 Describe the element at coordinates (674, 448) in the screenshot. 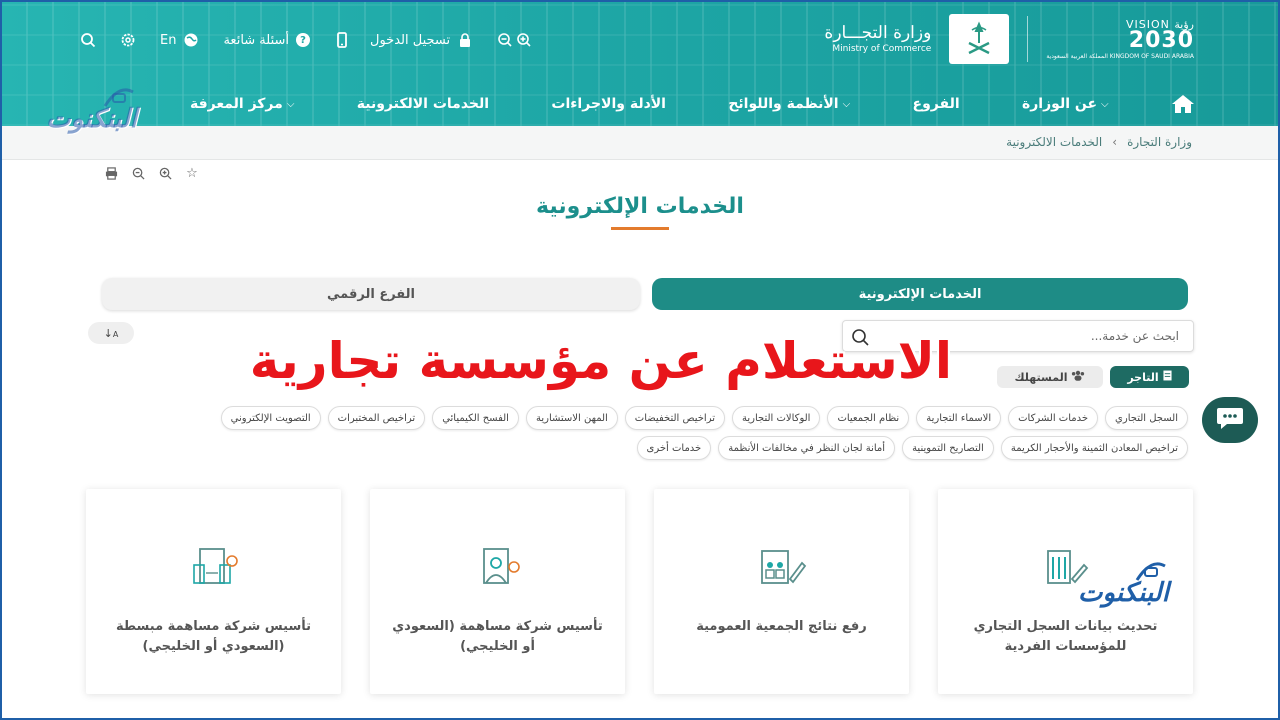

I see `category-chip: خدمات أخرى` at that location.